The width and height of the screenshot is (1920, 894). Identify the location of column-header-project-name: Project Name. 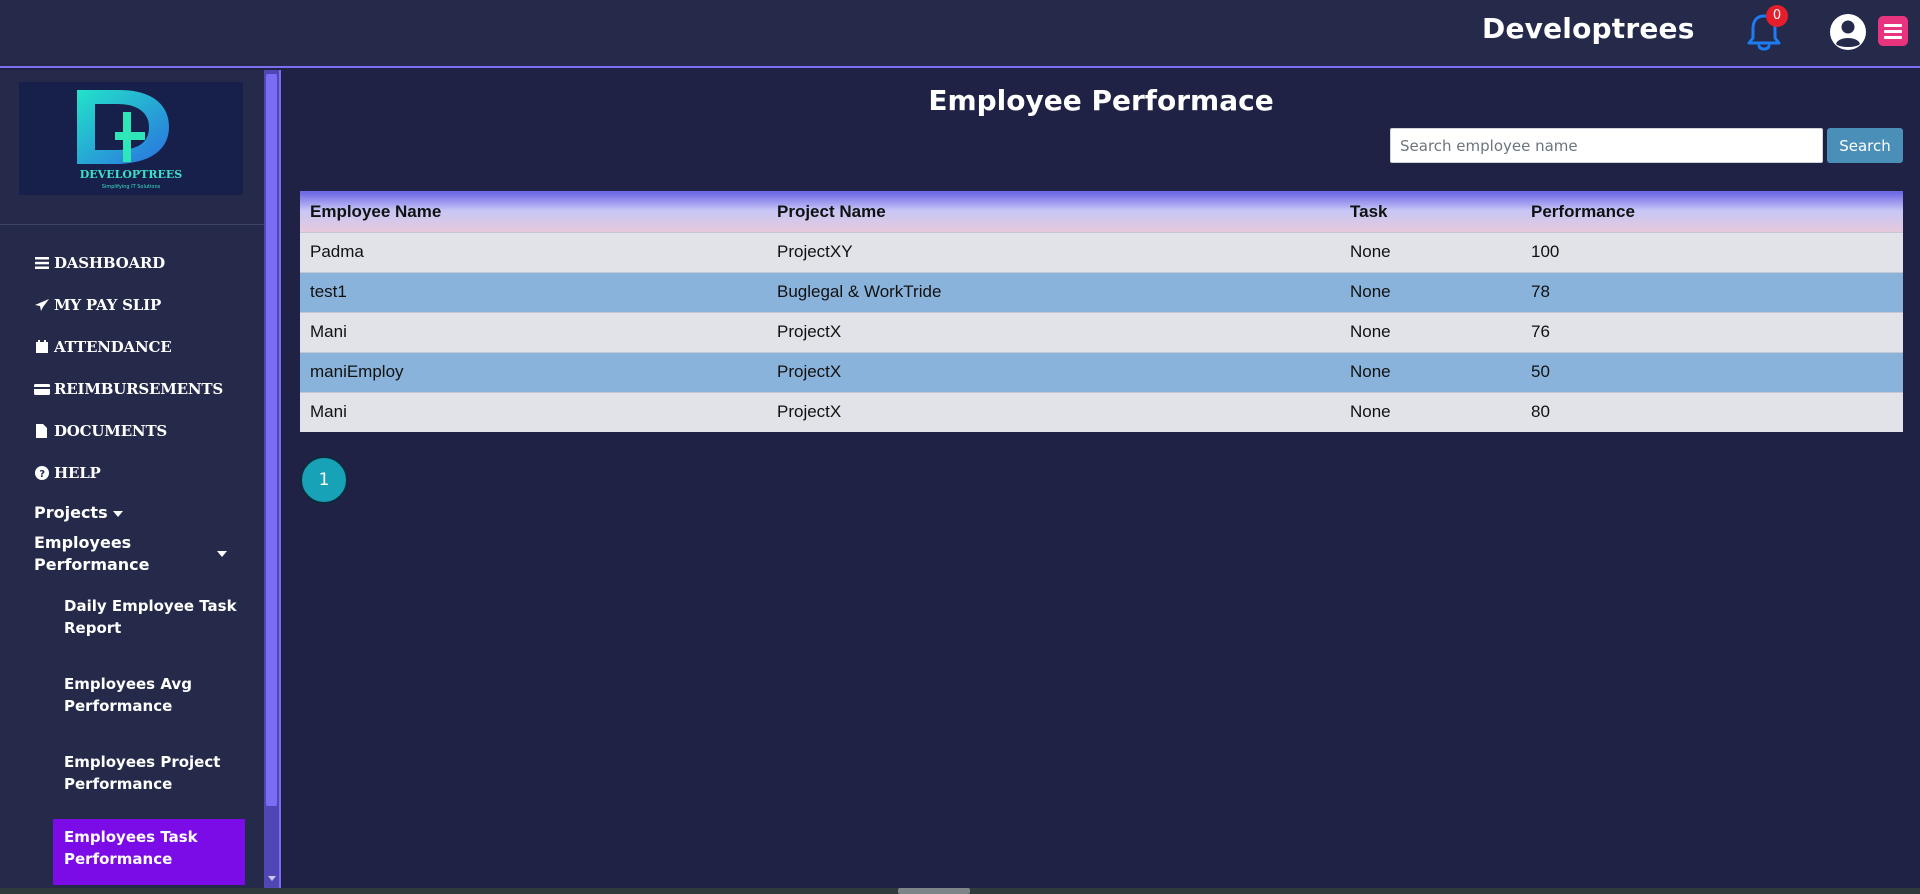
(1053, 211).